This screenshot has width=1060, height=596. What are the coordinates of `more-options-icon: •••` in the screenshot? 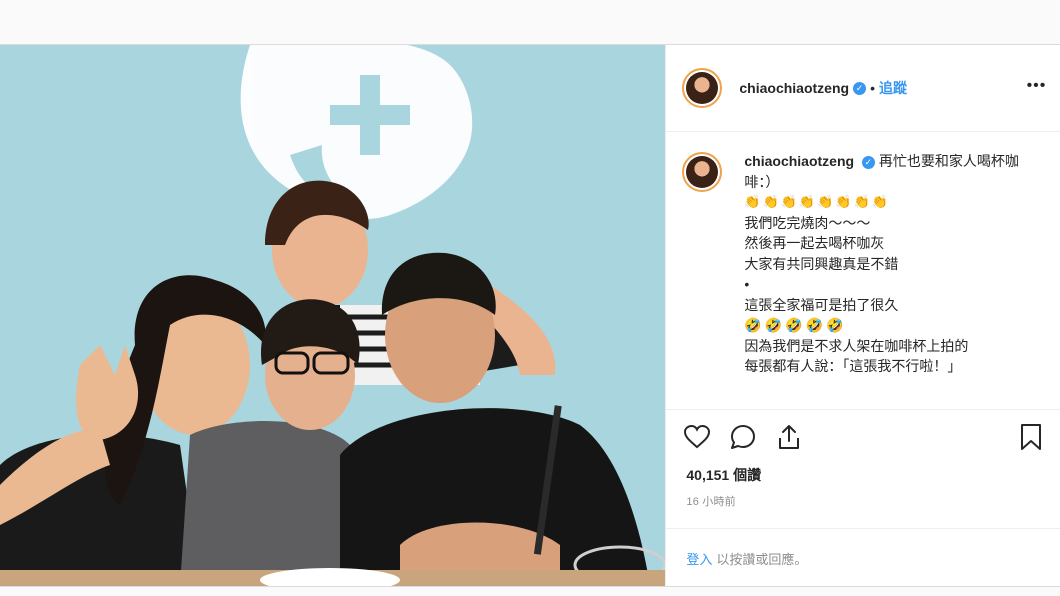 It's located at (1037, 86).